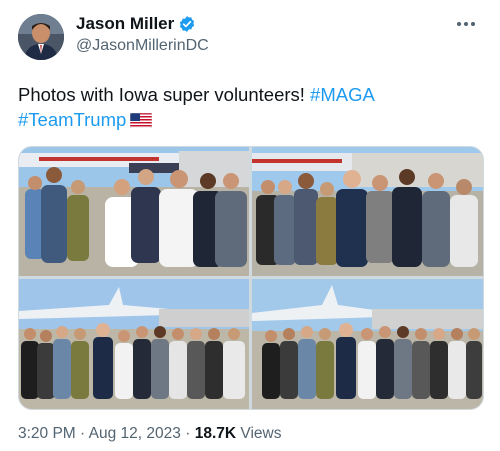 Image resolution: width=500 pixels, height=451 pixels. I want to click on photo-4-image, so click(367, 344).